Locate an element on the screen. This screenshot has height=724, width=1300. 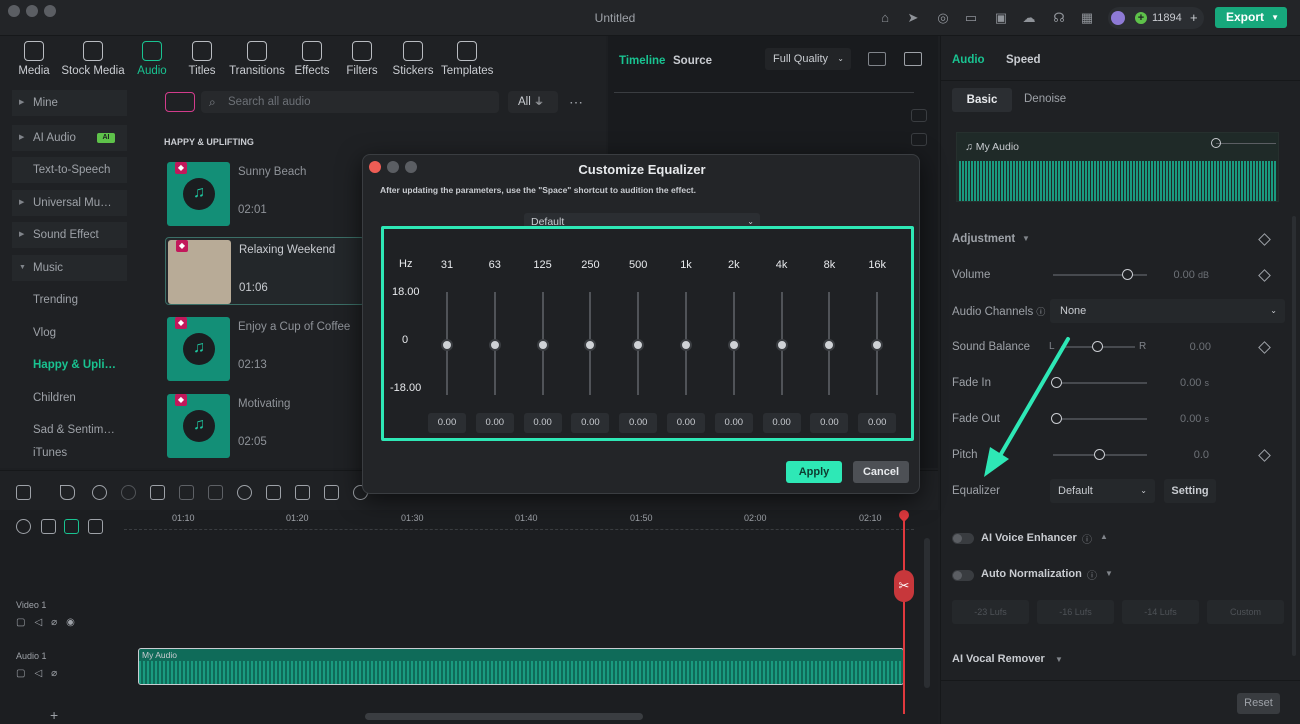
search-input: ⌕ Search all audio is located at coordinates (350, 102).